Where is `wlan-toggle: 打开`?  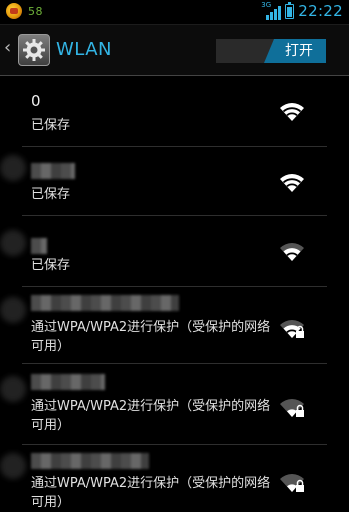 wlan-toggle: 打开 is located at coordinates (271, 51).